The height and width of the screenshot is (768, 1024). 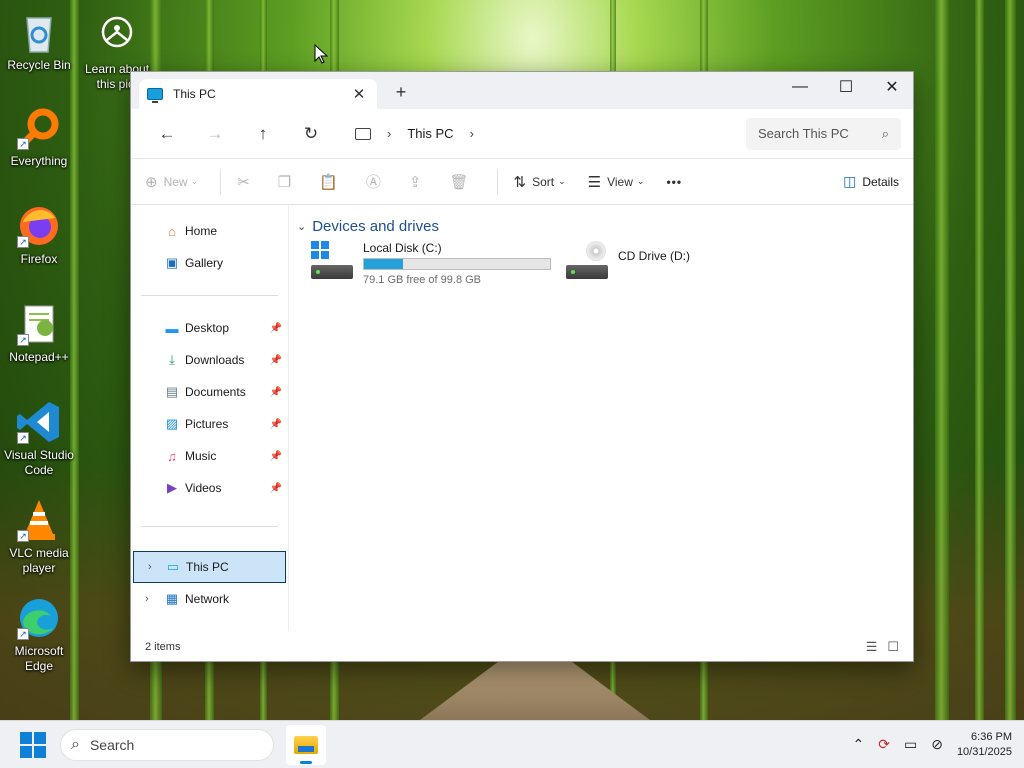 What do you see at coordinates (459, 182) in the screenshot?
I see `trash-icon: 🗑` at bounding box center [459, 182].